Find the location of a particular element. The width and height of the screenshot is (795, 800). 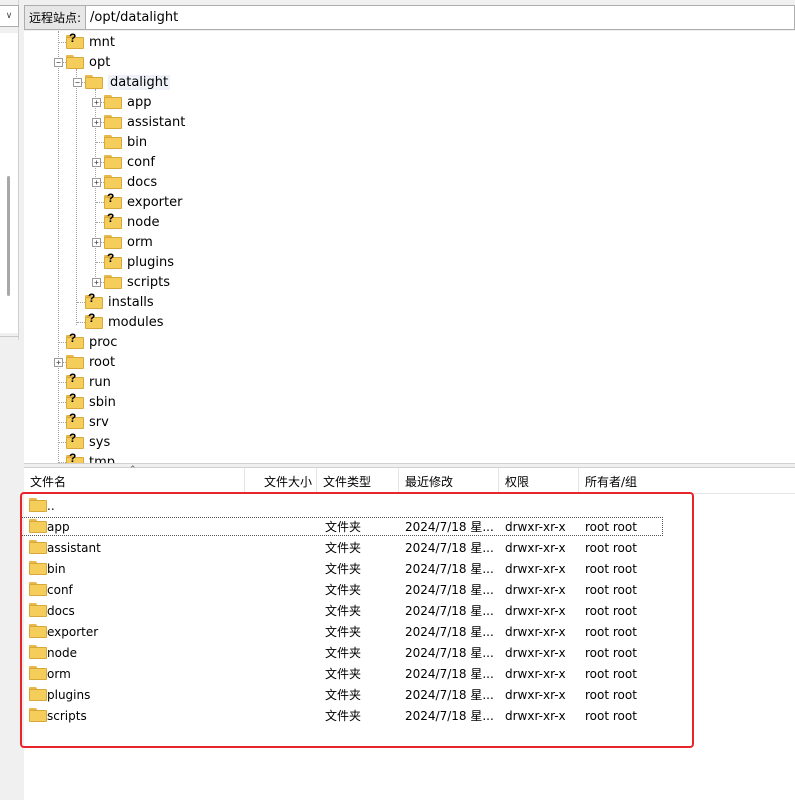

tree-item-installs: ? installs is located at coordinates (119, 301).